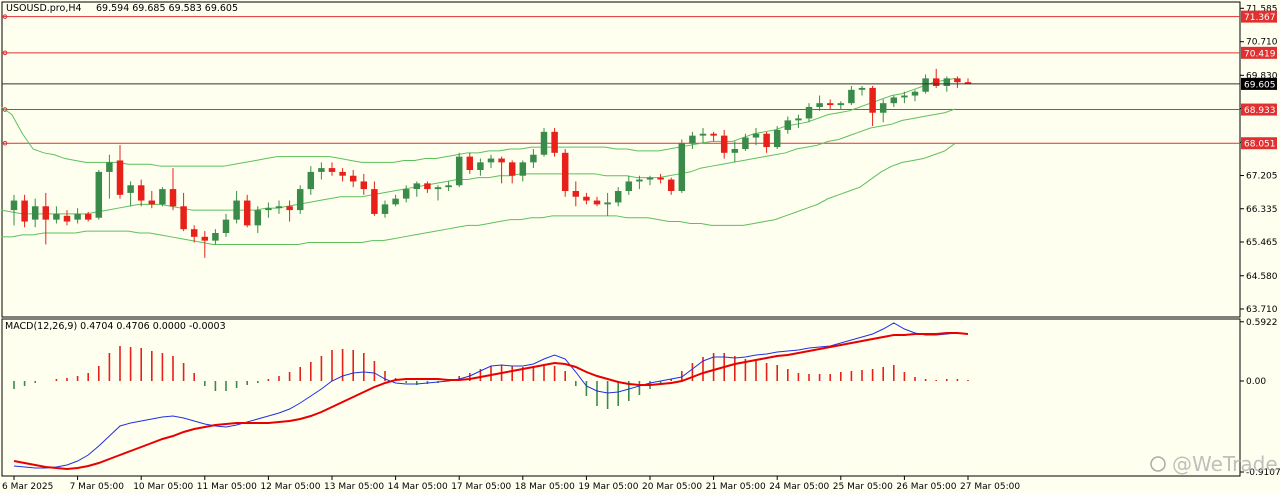  What do you see at coordinates (163, 487) in the screenshot?
I see `time-tick-label: 10 Mar 05:00` at bounding box center [163, 487].